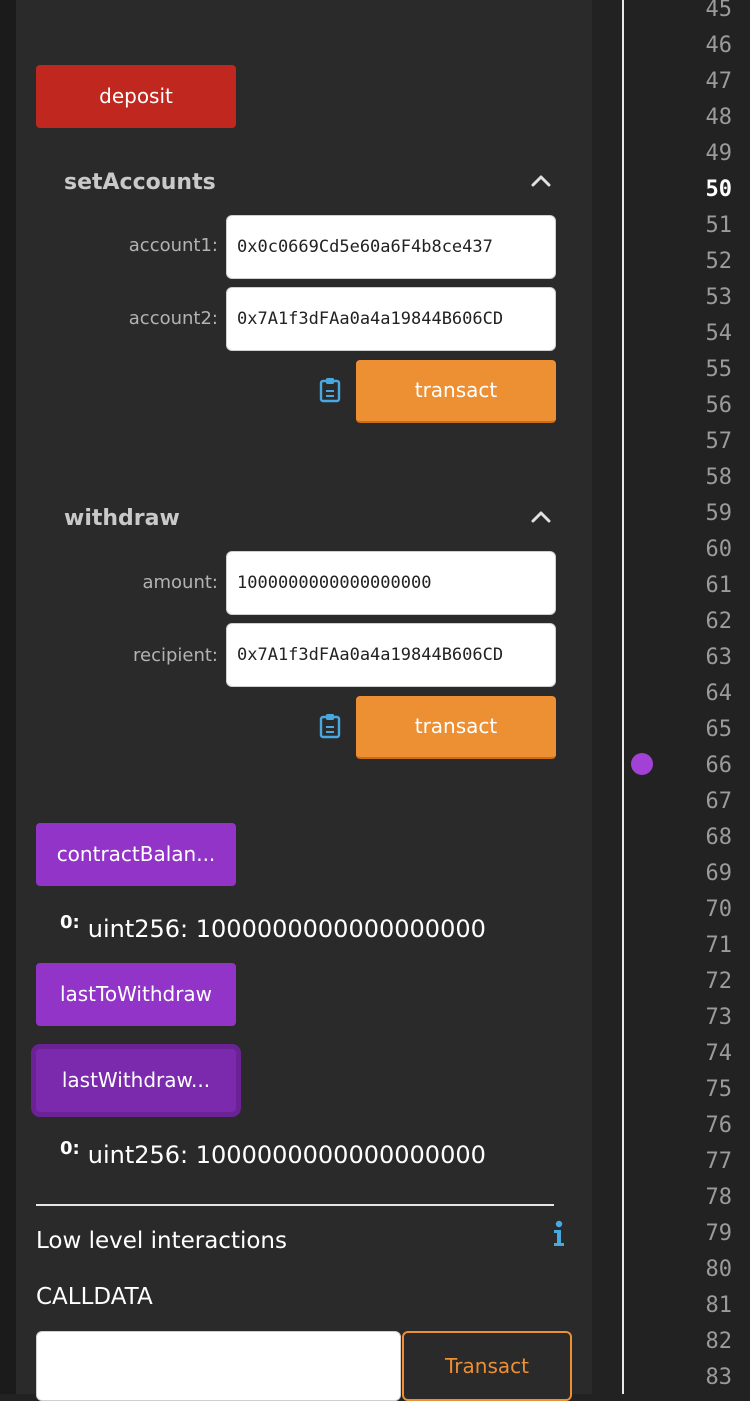 This screenshot has height=1401, width=750. I want to click on line-number: 49, so click(692, 154).